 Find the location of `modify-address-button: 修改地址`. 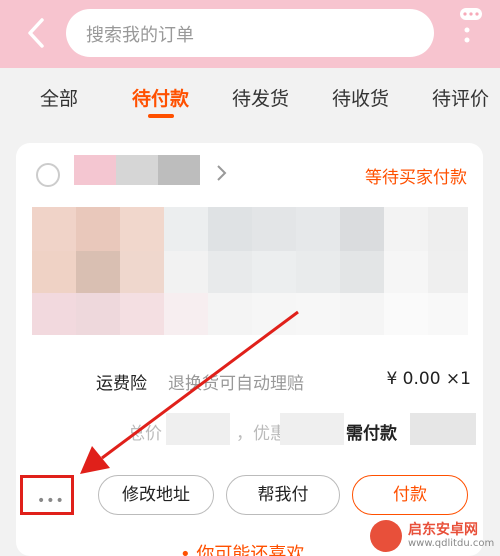

modify-address-button: 修改地址 is located at coordinates (156, 495).